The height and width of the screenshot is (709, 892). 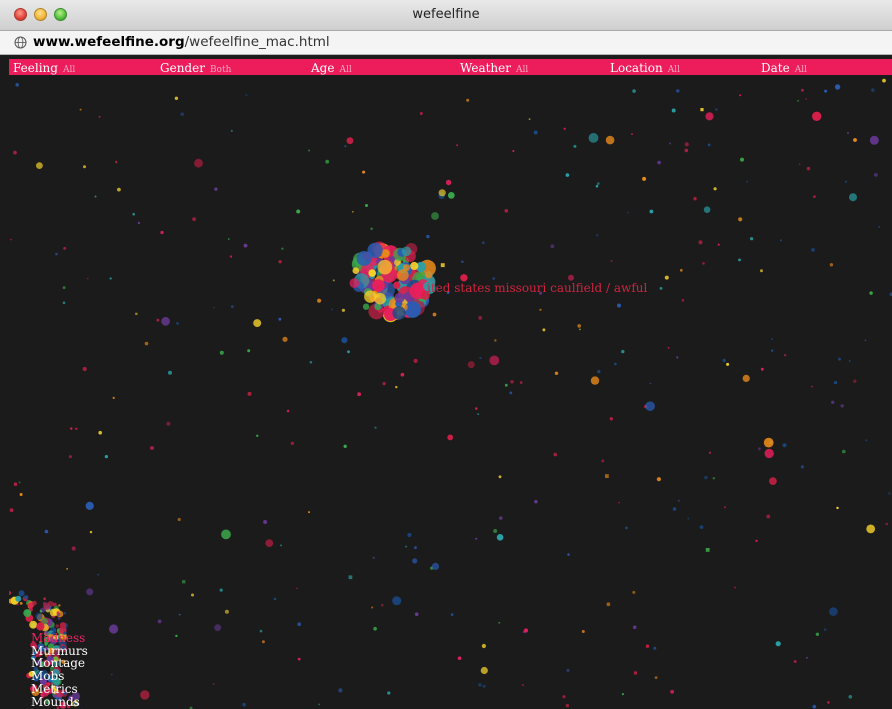 What do you see at coordinates (645, 67) in the screenshot?
I see `filter-location: Location All` at bounding box center [645, 67].